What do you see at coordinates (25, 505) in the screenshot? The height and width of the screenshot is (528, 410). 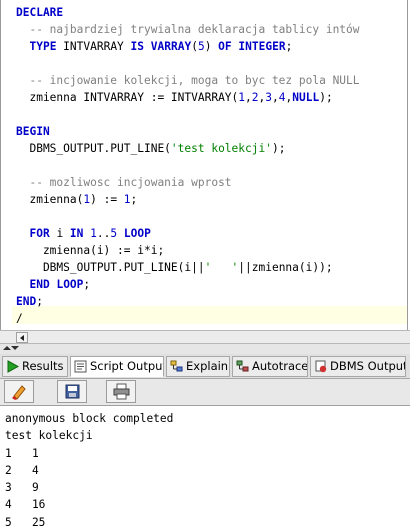 I see `output-line: 4 16` at bounding box center [25, 505].